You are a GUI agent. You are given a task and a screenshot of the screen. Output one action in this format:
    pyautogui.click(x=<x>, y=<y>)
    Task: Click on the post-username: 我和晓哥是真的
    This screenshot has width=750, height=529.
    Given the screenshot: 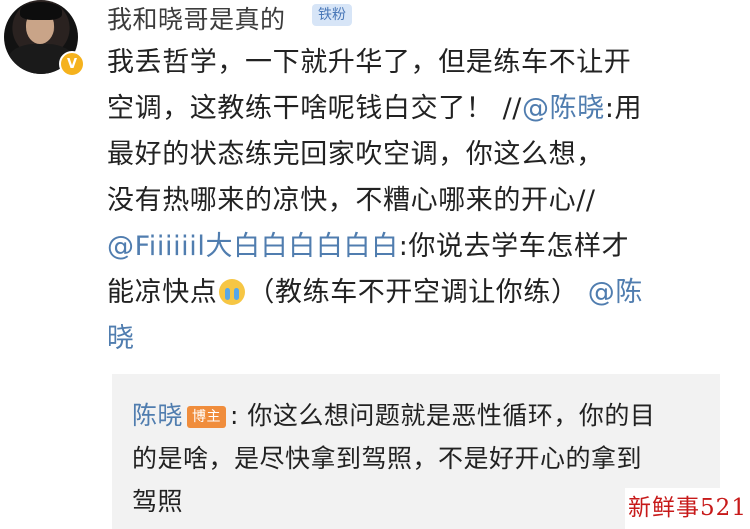 What is the action you would take?
    pyautogui.click(x=196, y=18)
    